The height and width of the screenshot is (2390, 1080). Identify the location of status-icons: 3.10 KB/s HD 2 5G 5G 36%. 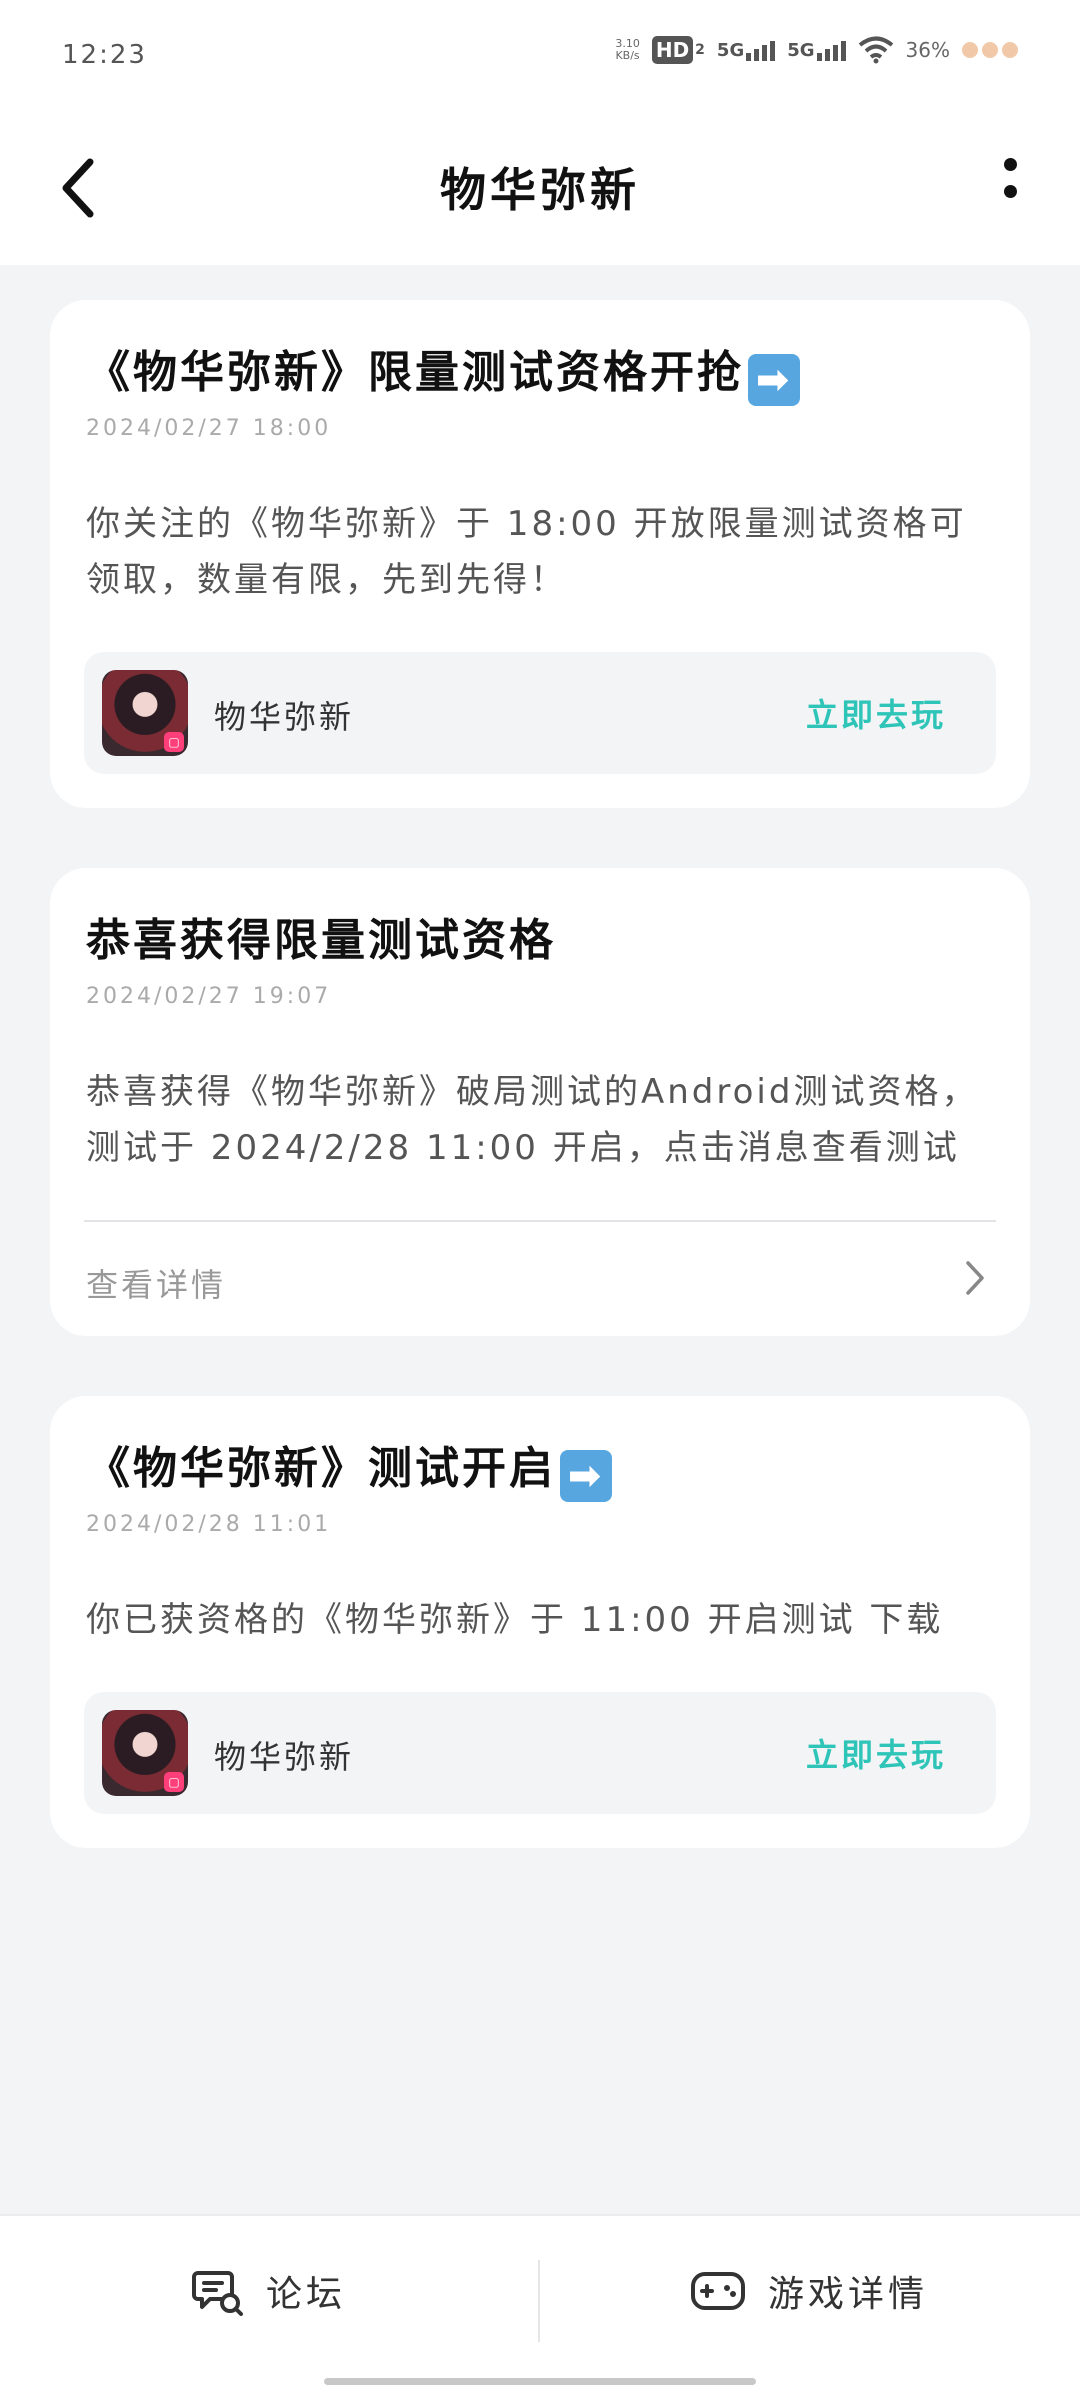
(816, 50).